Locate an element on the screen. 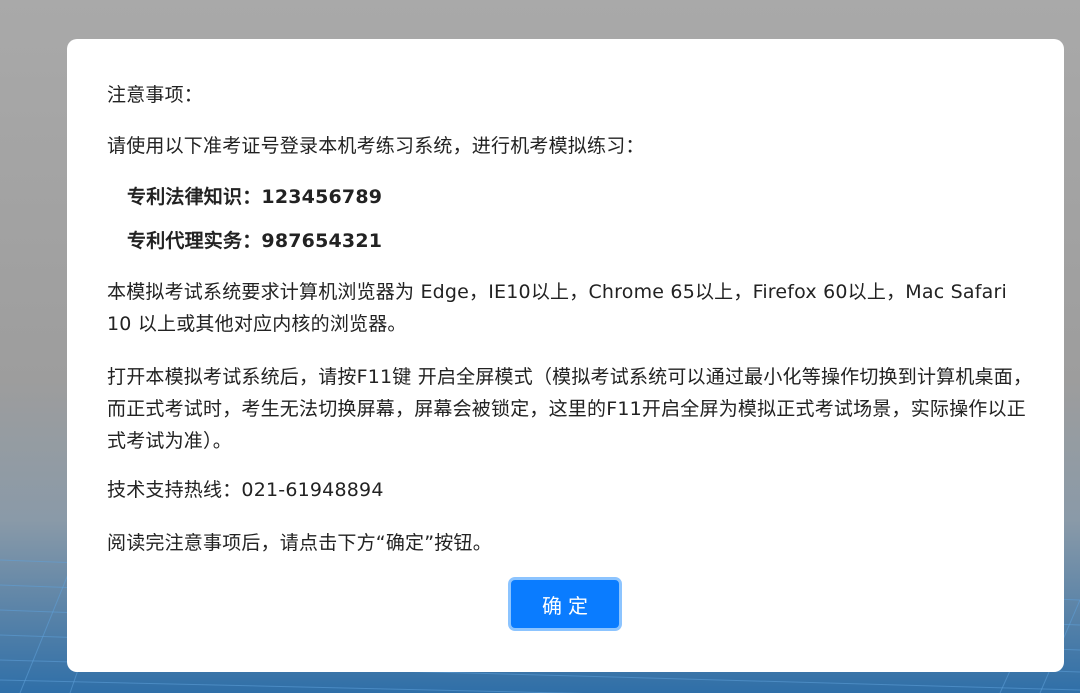 The image size is (1080, 693). account-label: 专利法律知识： is located at coordinates (194, 197).